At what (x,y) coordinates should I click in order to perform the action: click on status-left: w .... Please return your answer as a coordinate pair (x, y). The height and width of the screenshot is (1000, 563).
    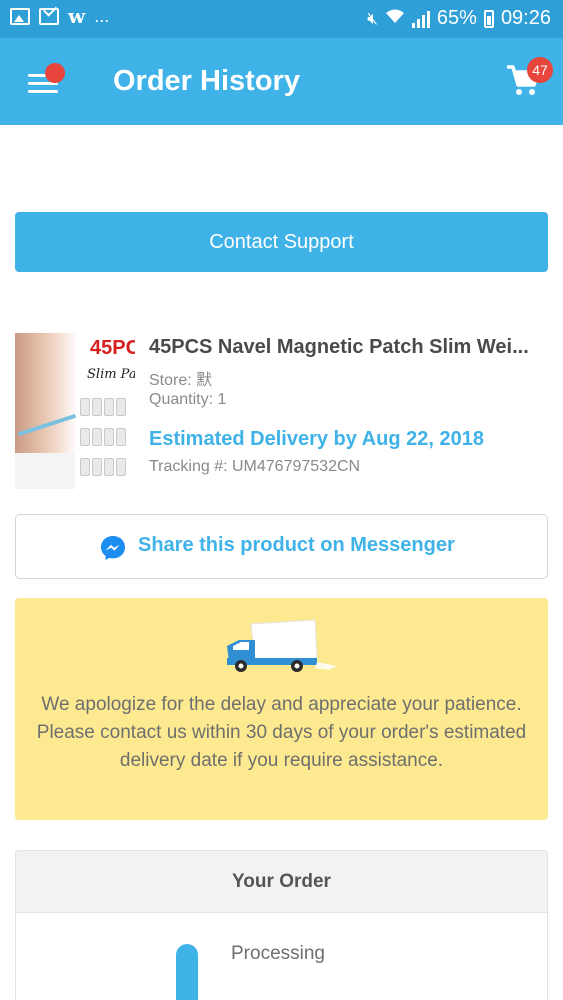
    Looking at the image, I should click on (60, 16).